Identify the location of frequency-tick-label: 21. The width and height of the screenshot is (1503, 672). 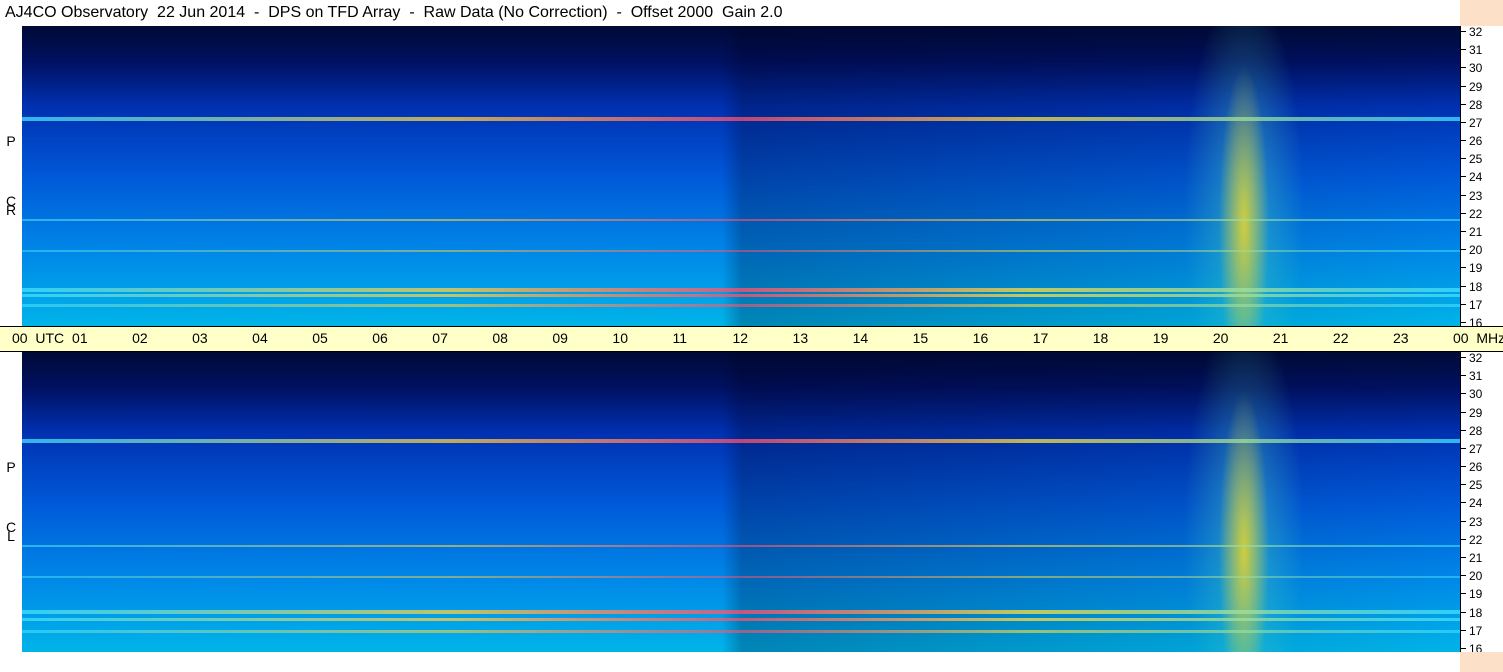
(1476, 558).